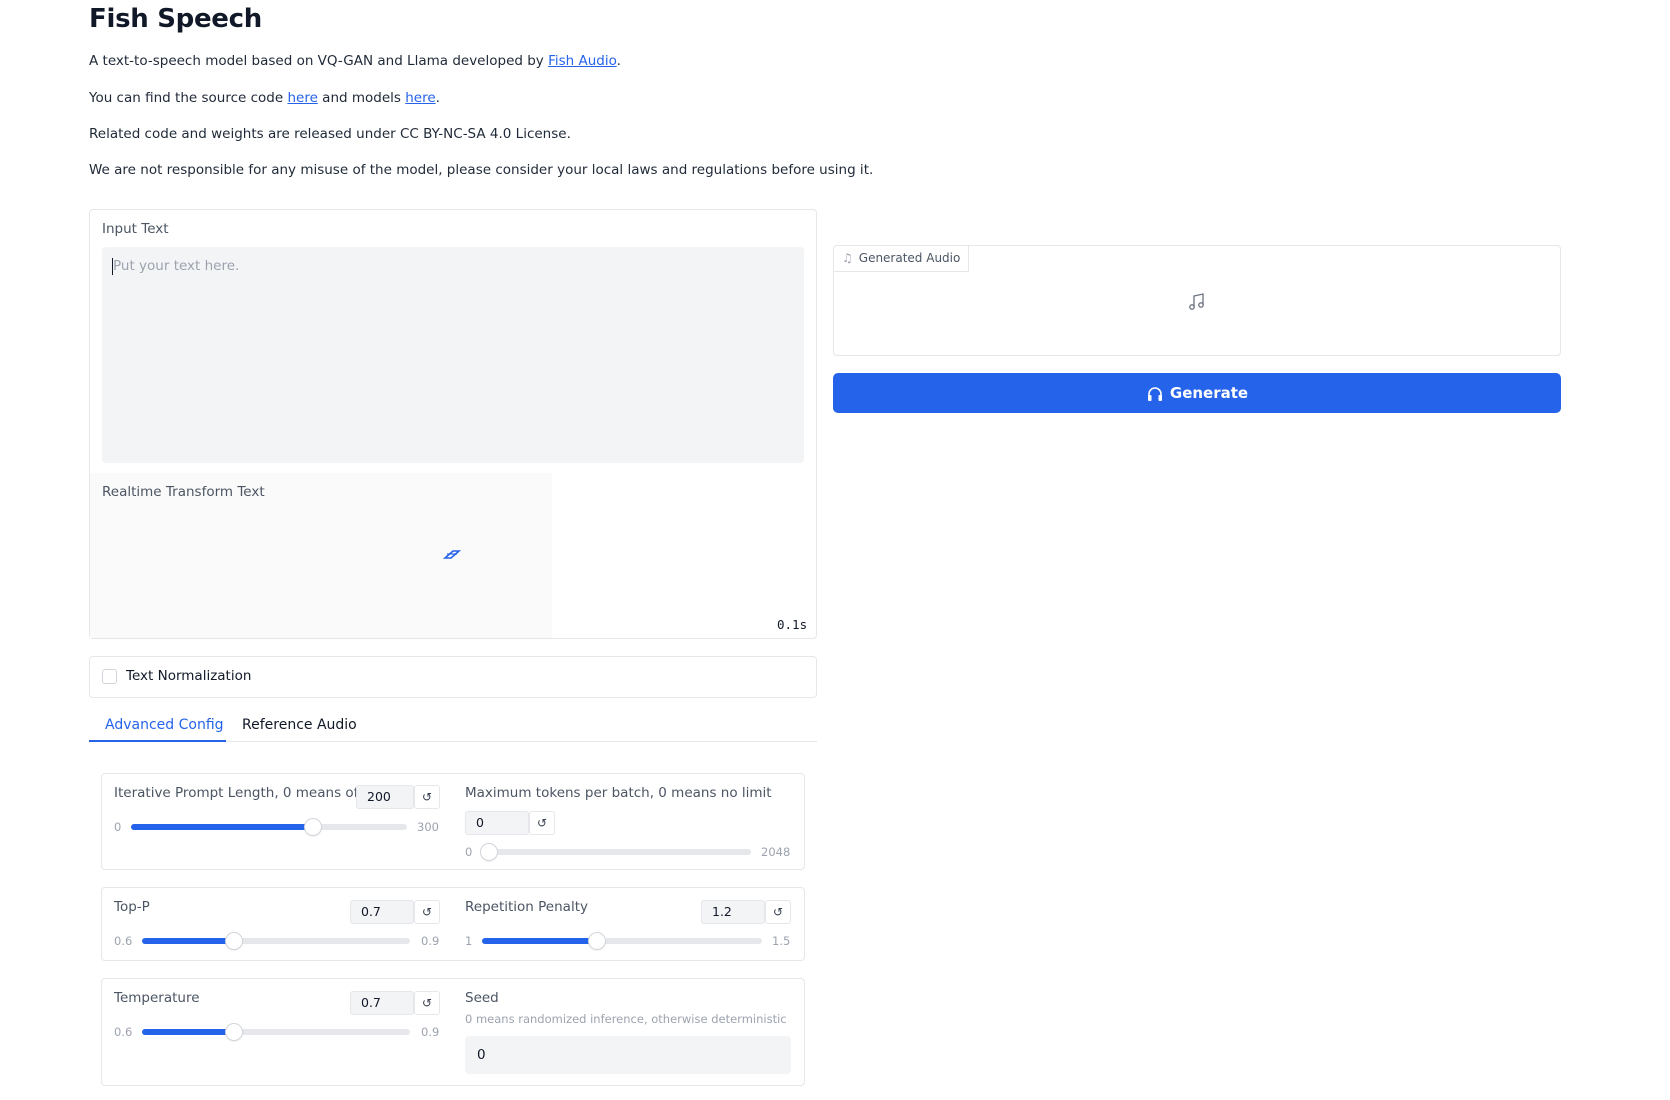 The image size is (1670, 1100). What do you see at coordinates (123, 1032) in the screenshot?
I see `temperature-min: 0.6` at bounding box center [123, 1032].